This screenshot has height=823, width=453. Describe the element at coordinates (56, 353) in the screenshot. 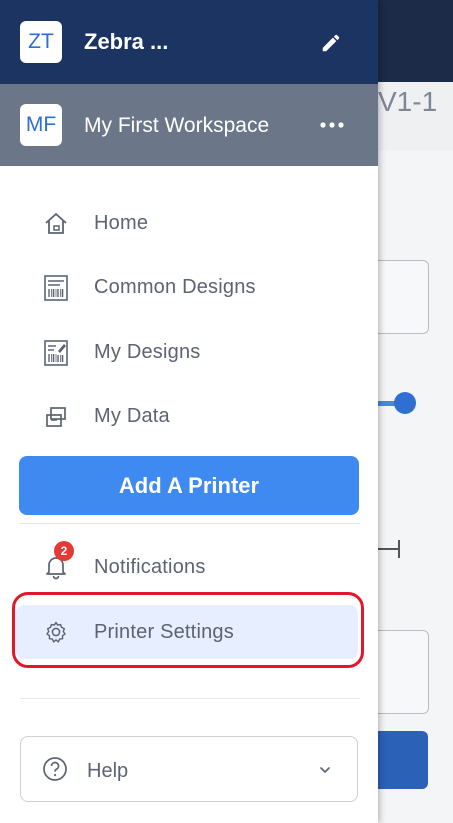

I see `barcode-label-edit-icon` at that location.